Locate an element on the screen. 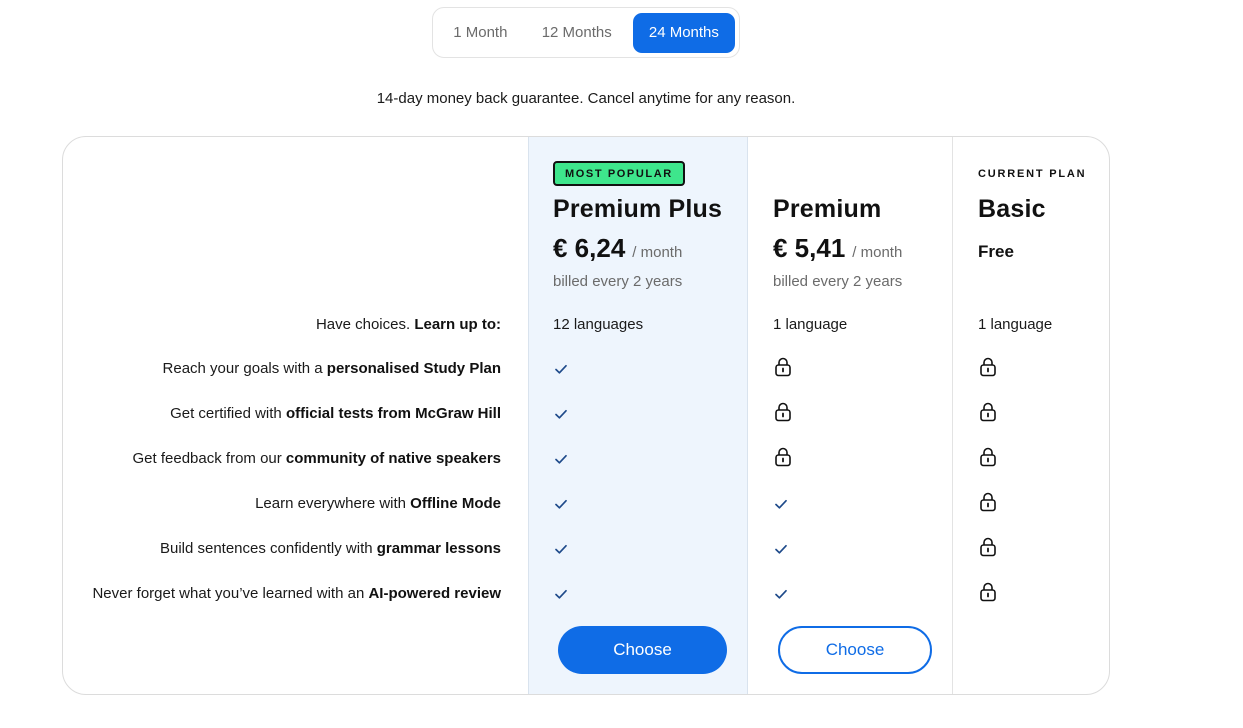 This screenshot has width=1243, height=728. feature-label-languages: Have choices. Learn up to: is located at coordinates (408, 324).